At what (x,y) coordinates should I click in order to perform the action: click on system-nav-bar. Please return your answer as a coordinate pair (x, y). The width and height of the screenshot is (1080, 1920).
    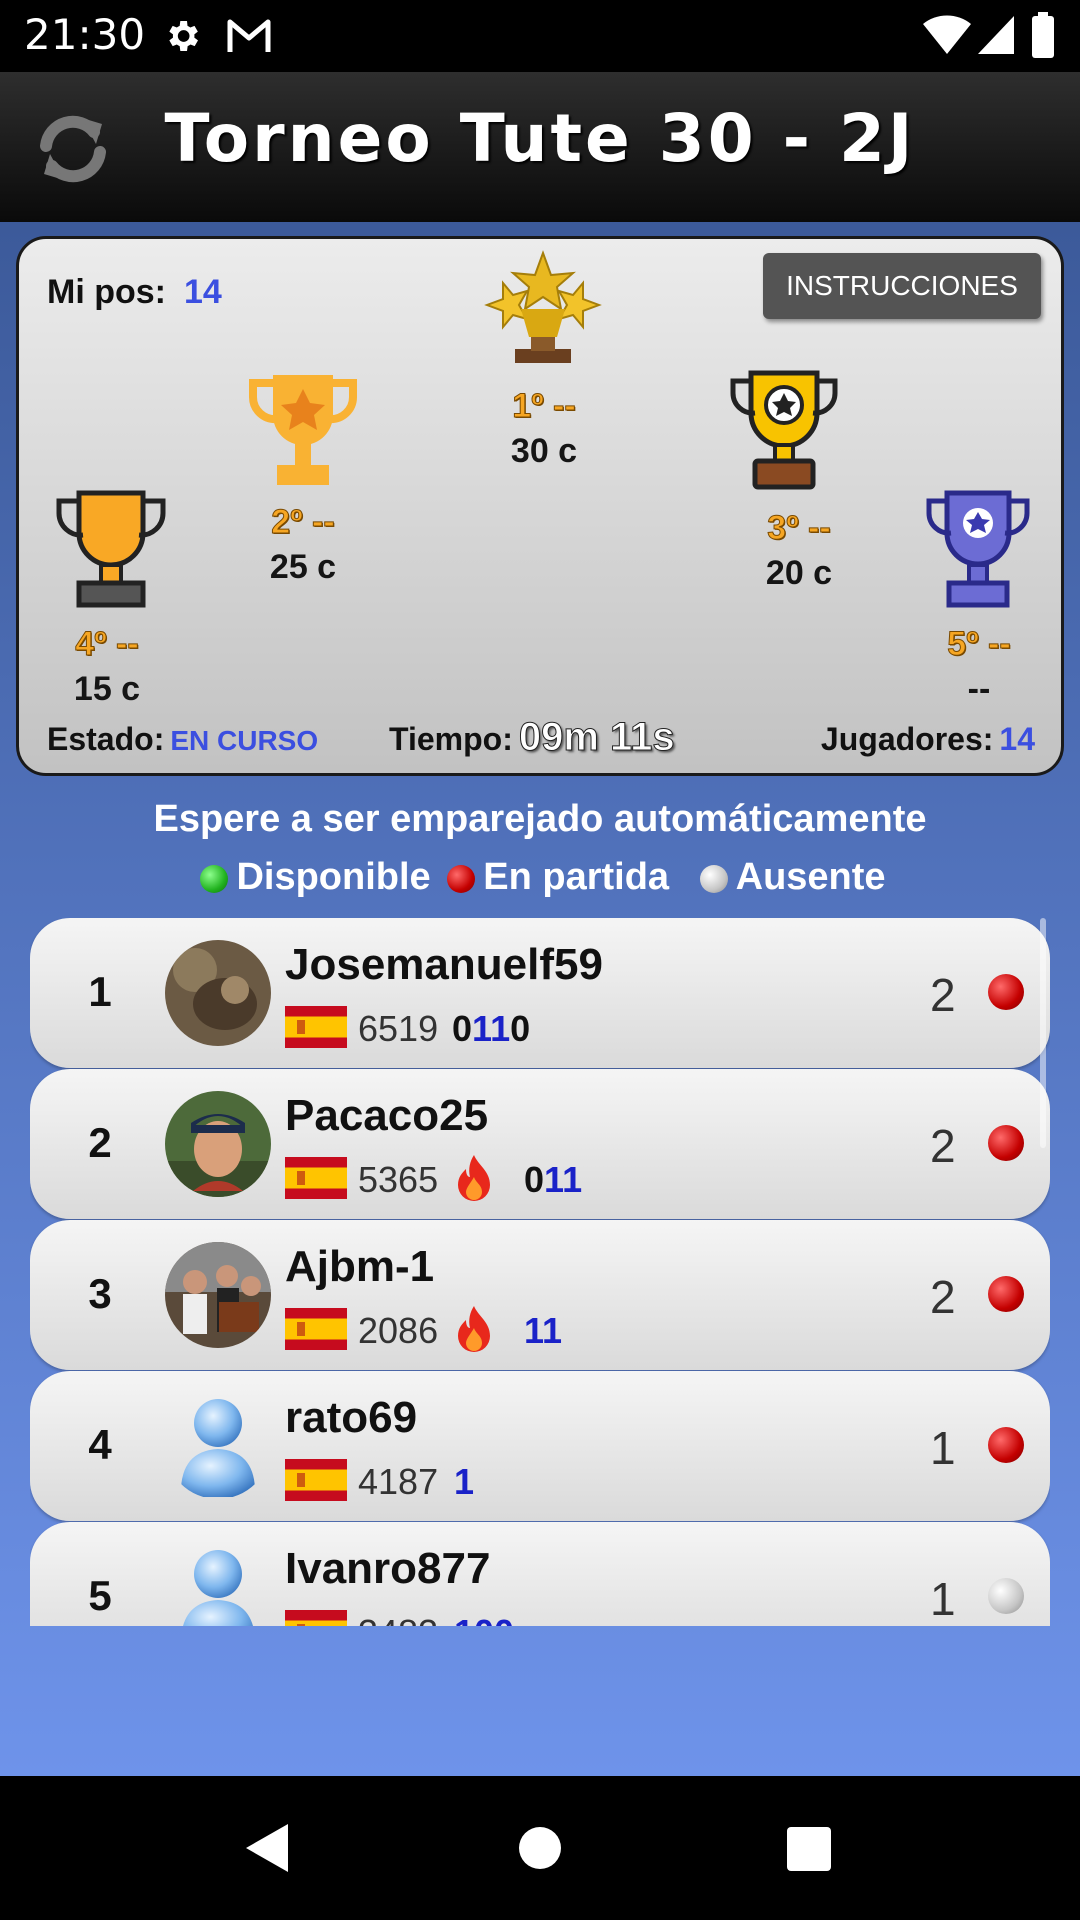
    Looking at the image, I should click on (540, 1848).